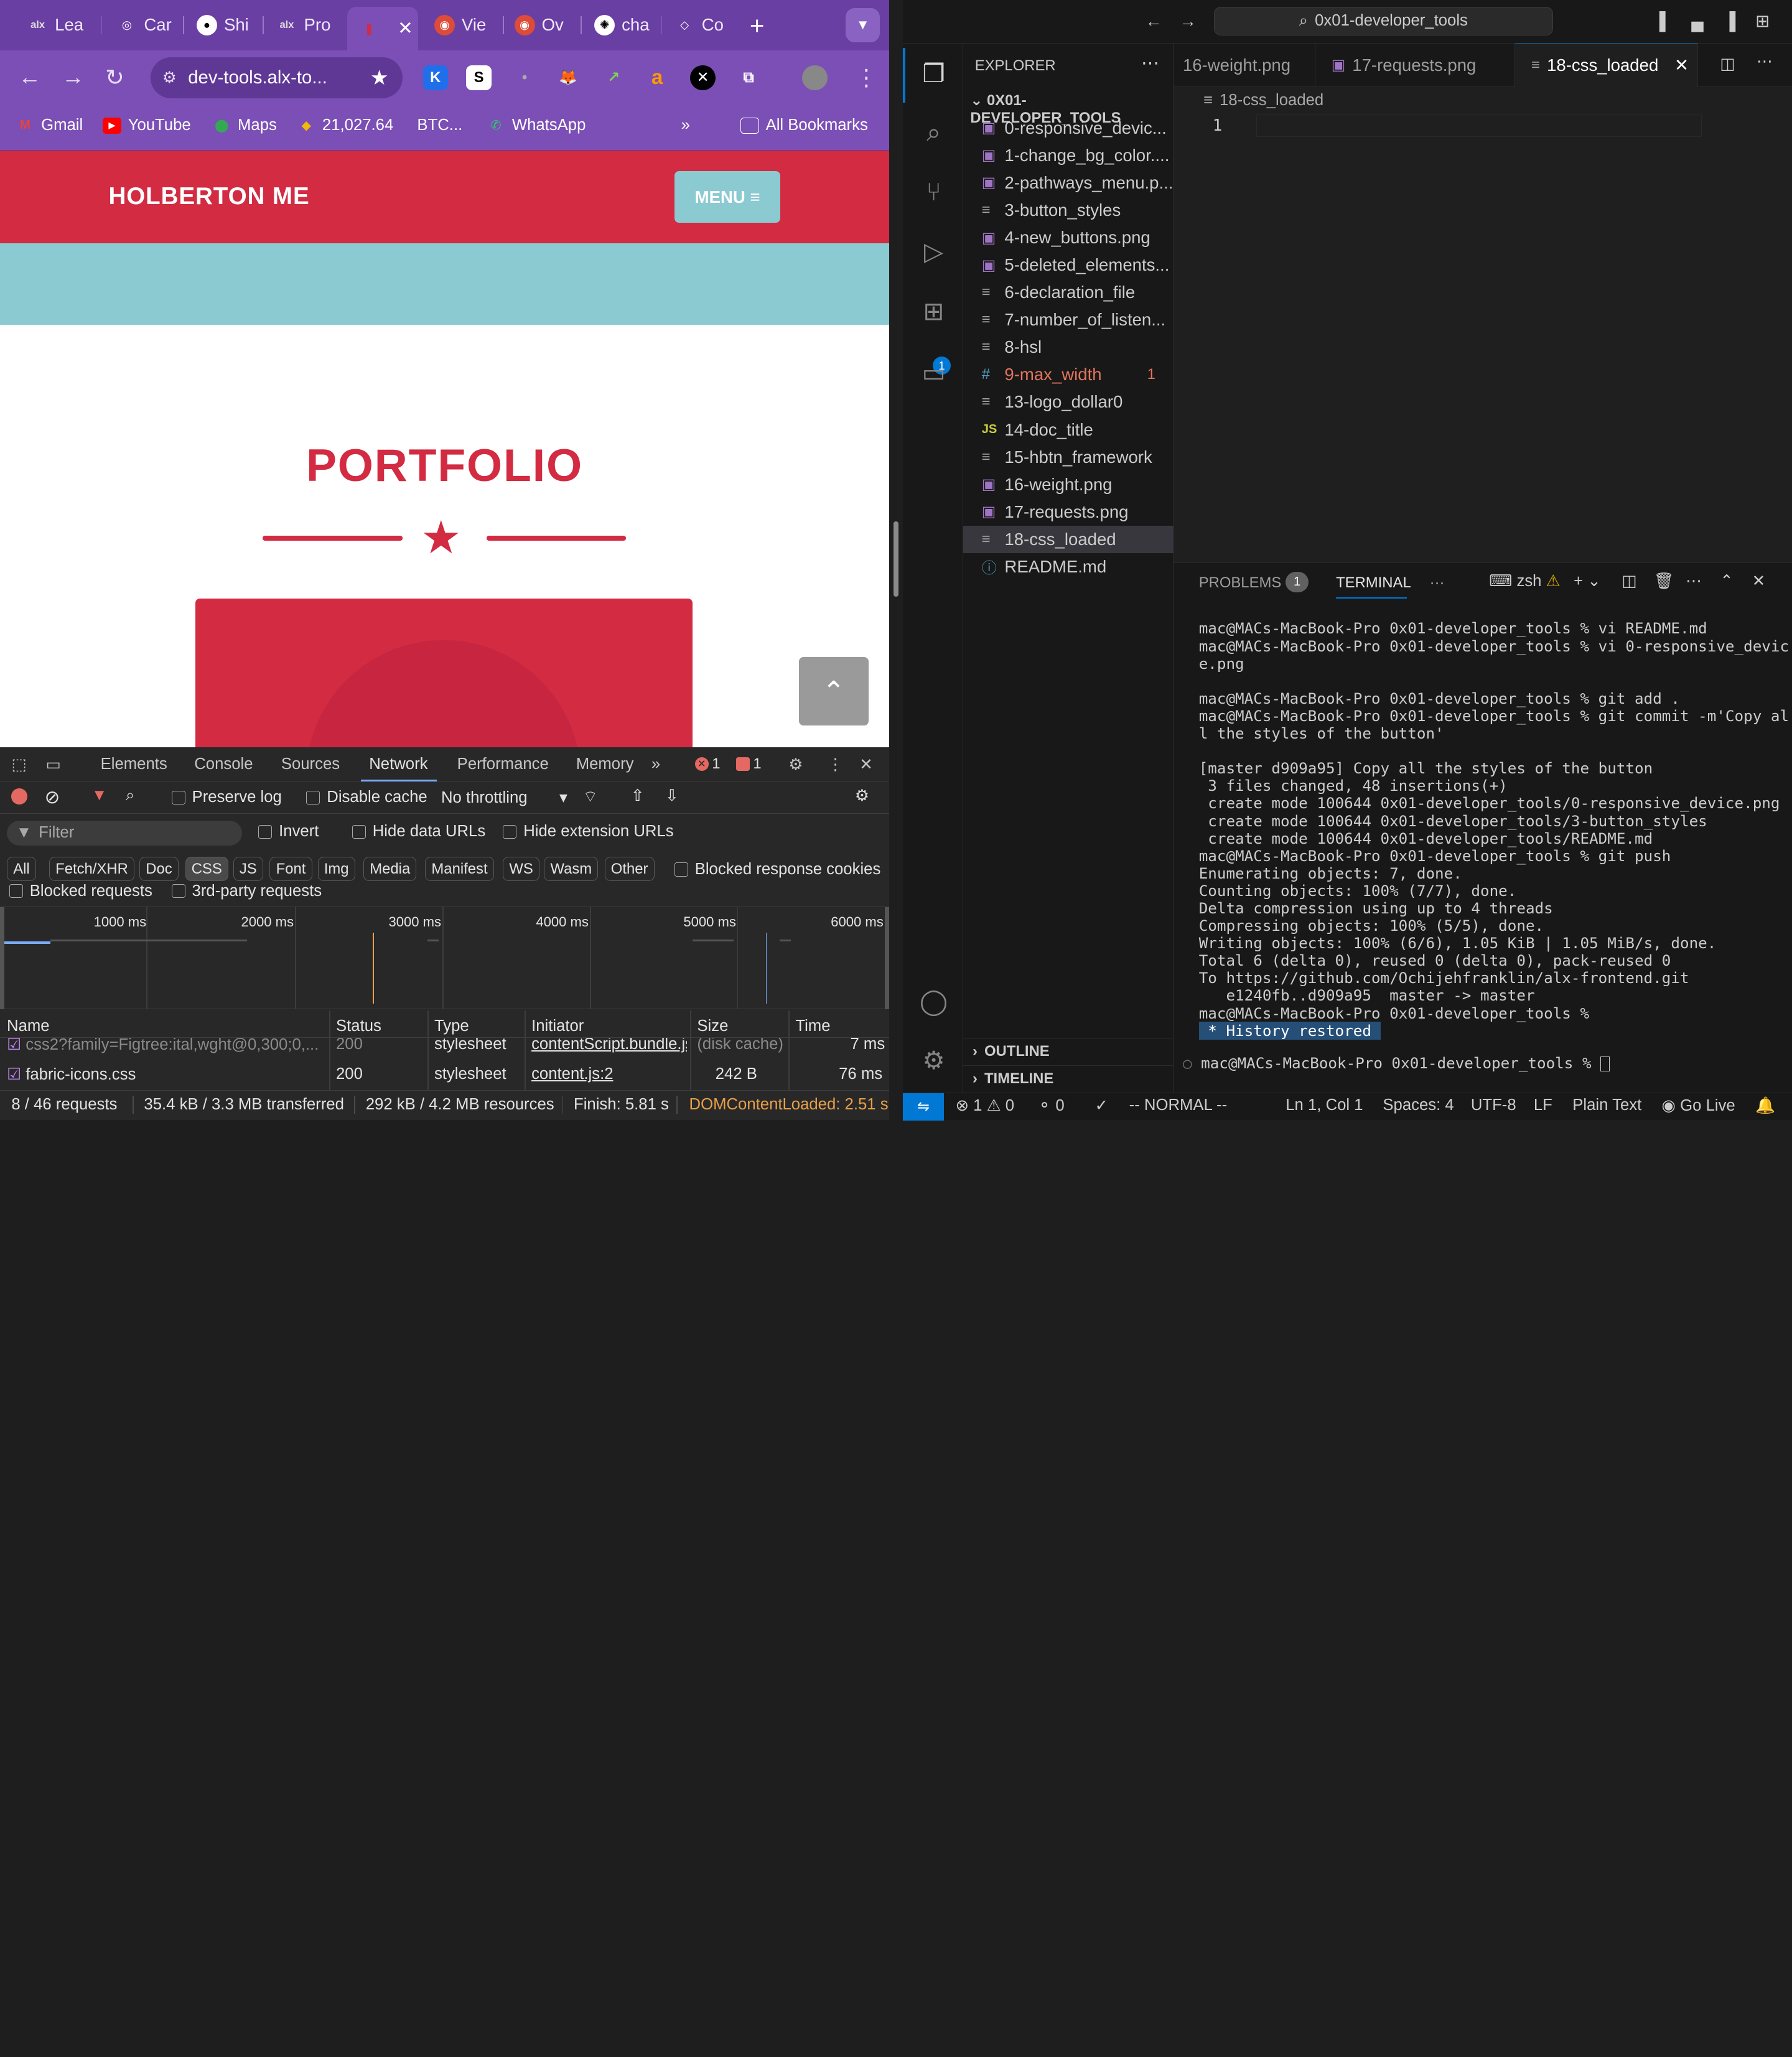  Describe the element at coordinates (757, 25) in the screenshot. I see `new-tab-button: +` at that location.